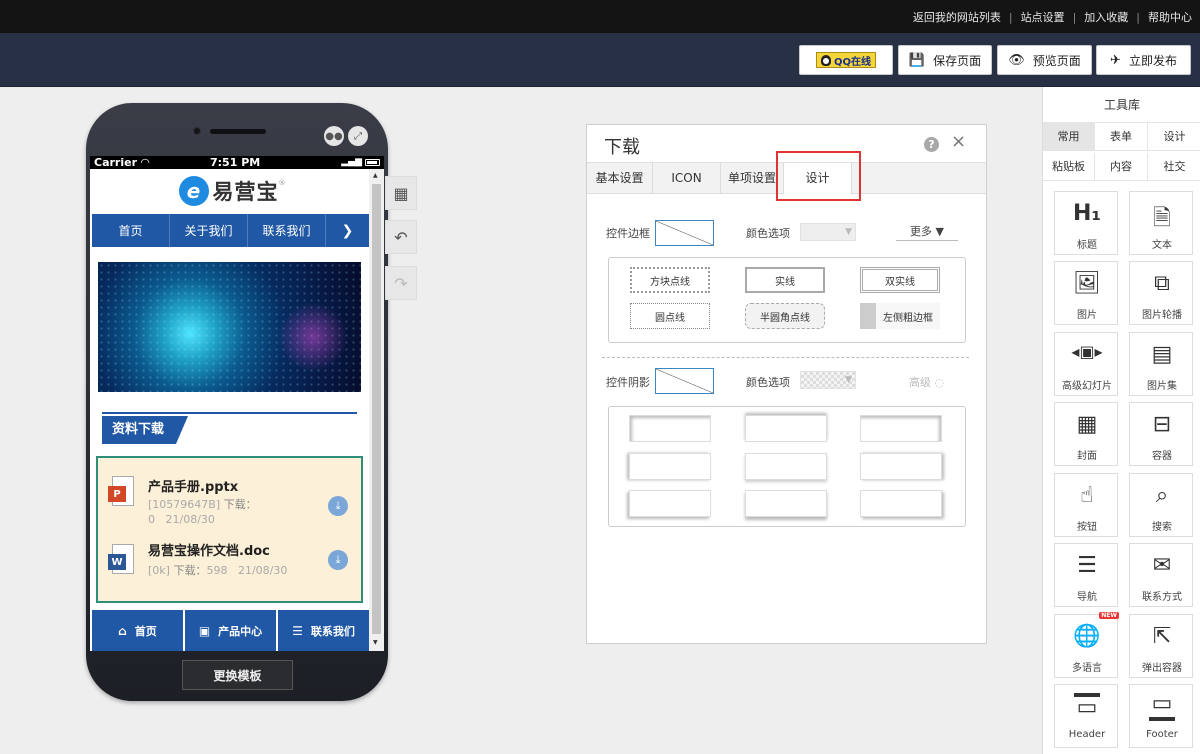 The image size is (1200, 754). What do you see at coordinates (209, 549) in the screenshot?
I see `download-name: 易营宝操作文档.doc` at bounding box center [209, 549].